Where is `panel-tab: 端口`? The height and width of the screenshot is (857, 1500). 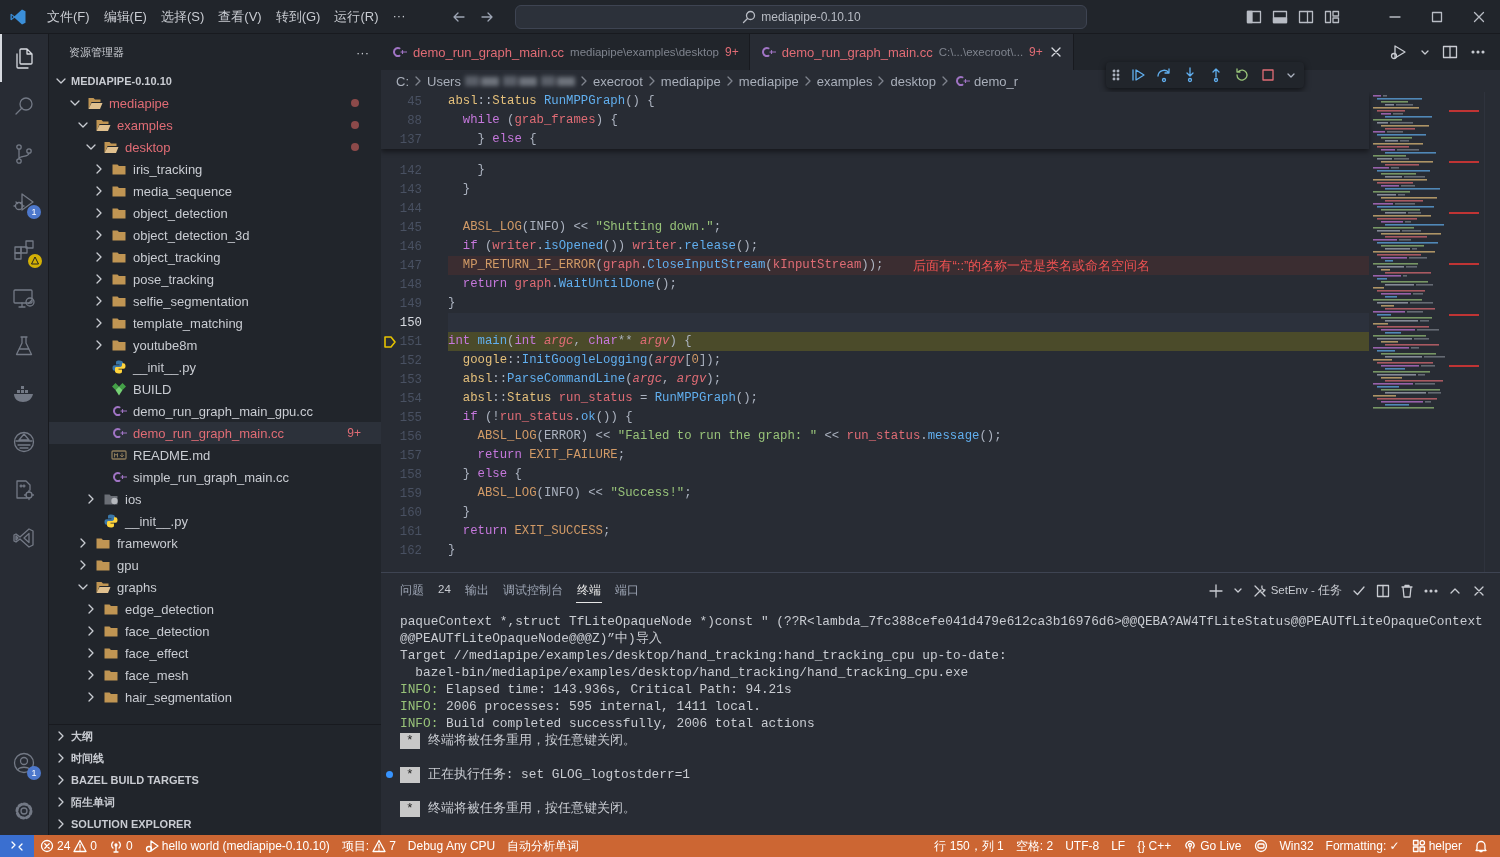 panel-tab: 端口 is located at coordinates (626, 590).